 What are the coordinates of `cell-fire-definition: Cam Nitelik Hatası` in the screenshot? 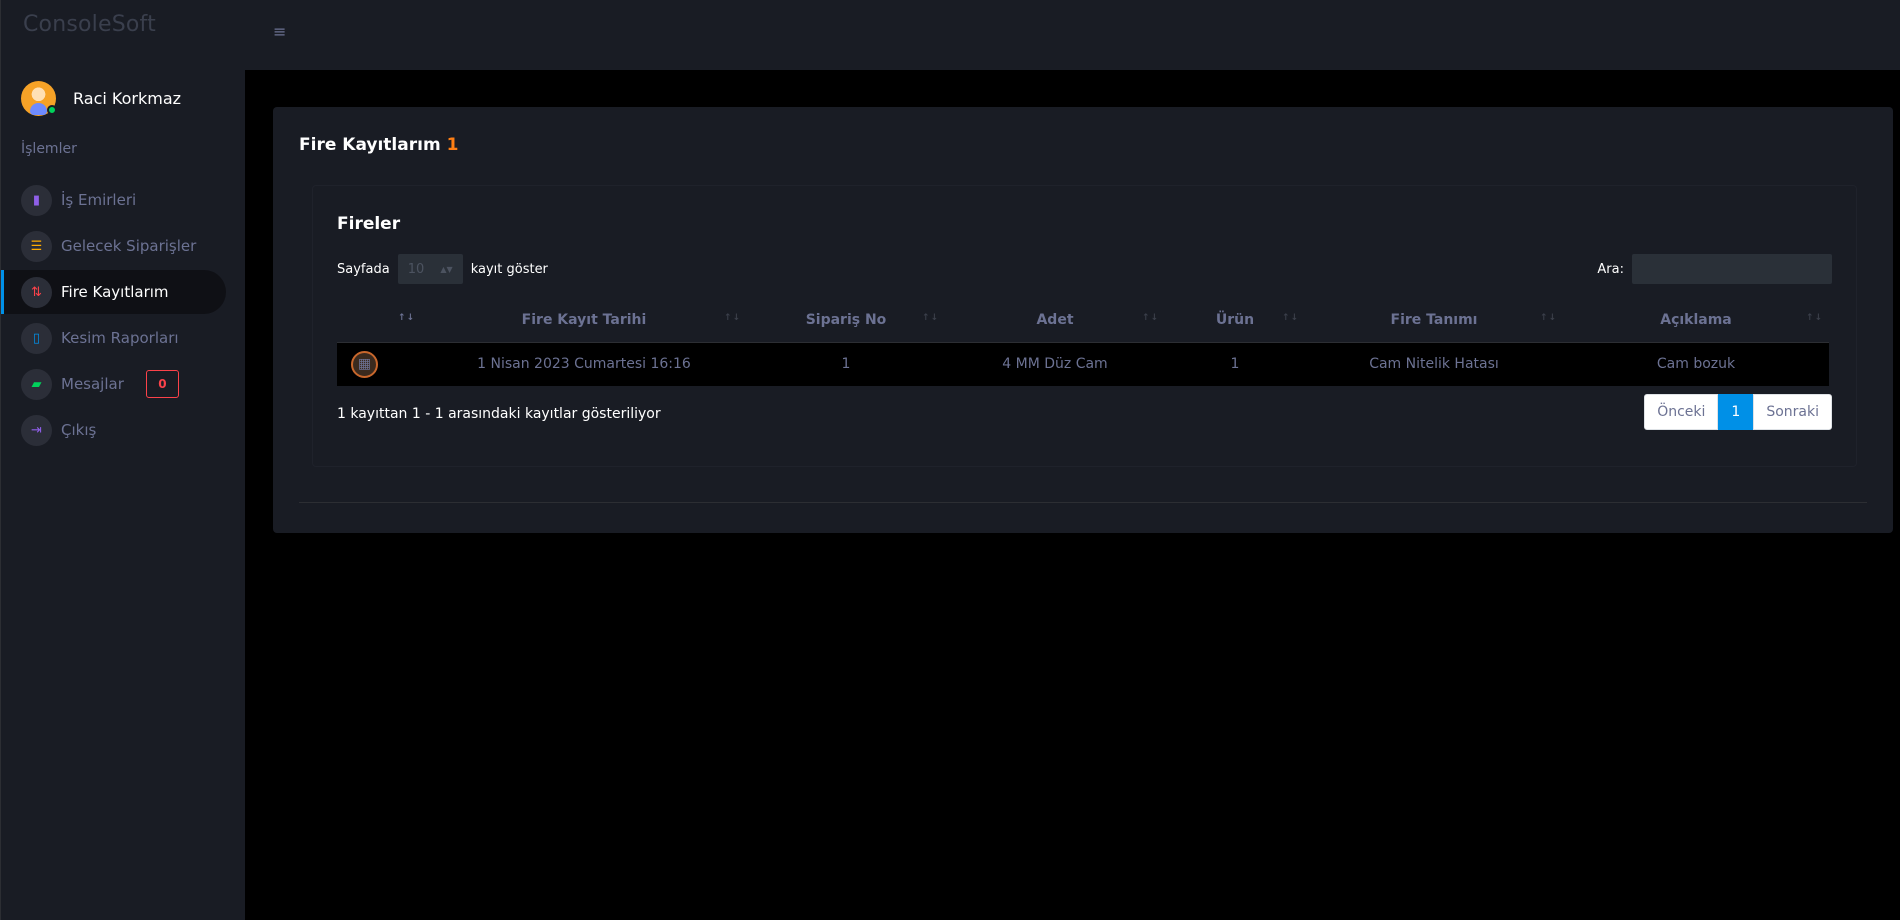 It's located at (1434, 364).